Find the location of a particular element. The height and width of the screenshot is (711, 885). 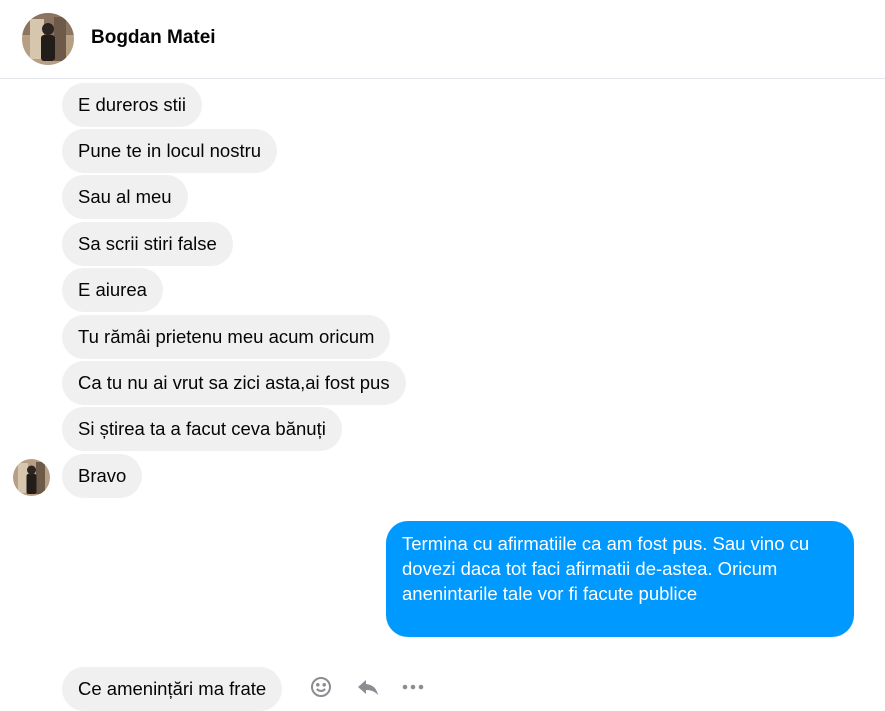

smile-icon is located at coordinates (321, 687).